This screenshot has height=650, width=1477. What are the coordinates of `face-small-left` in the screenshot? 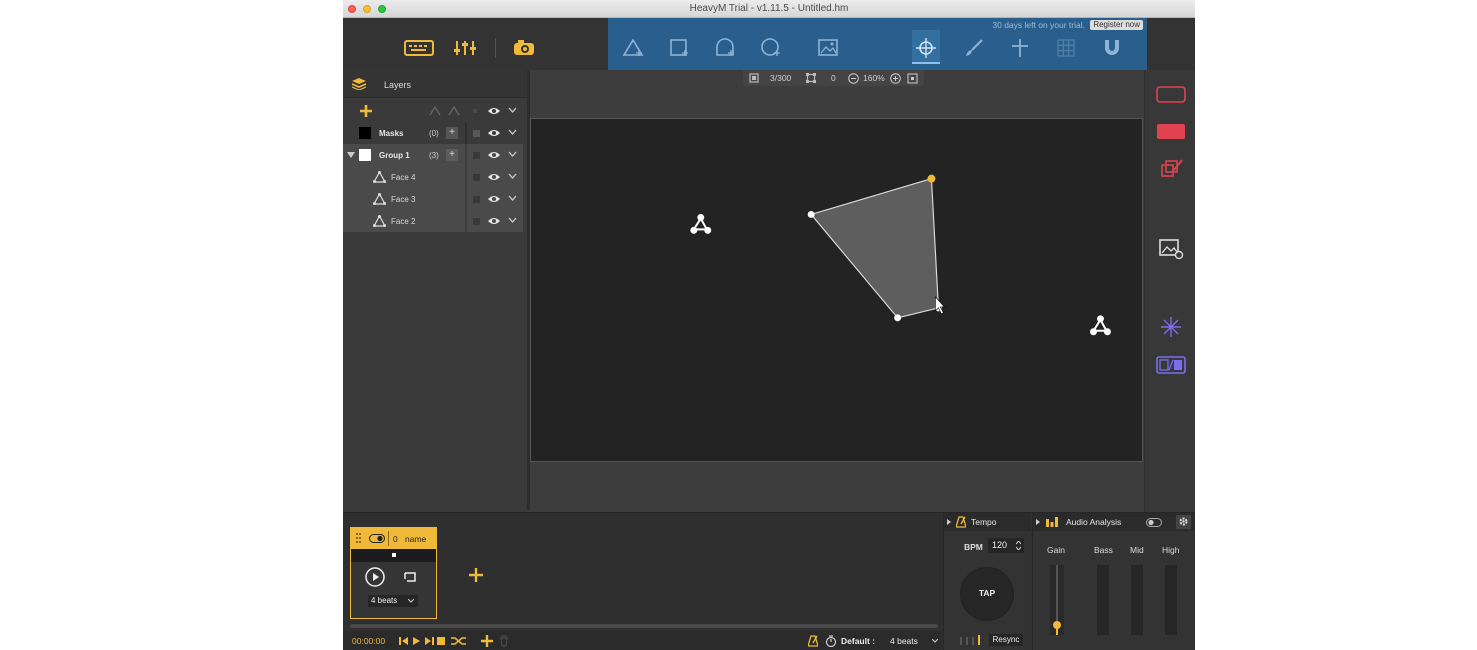 It's located at (701, 223).